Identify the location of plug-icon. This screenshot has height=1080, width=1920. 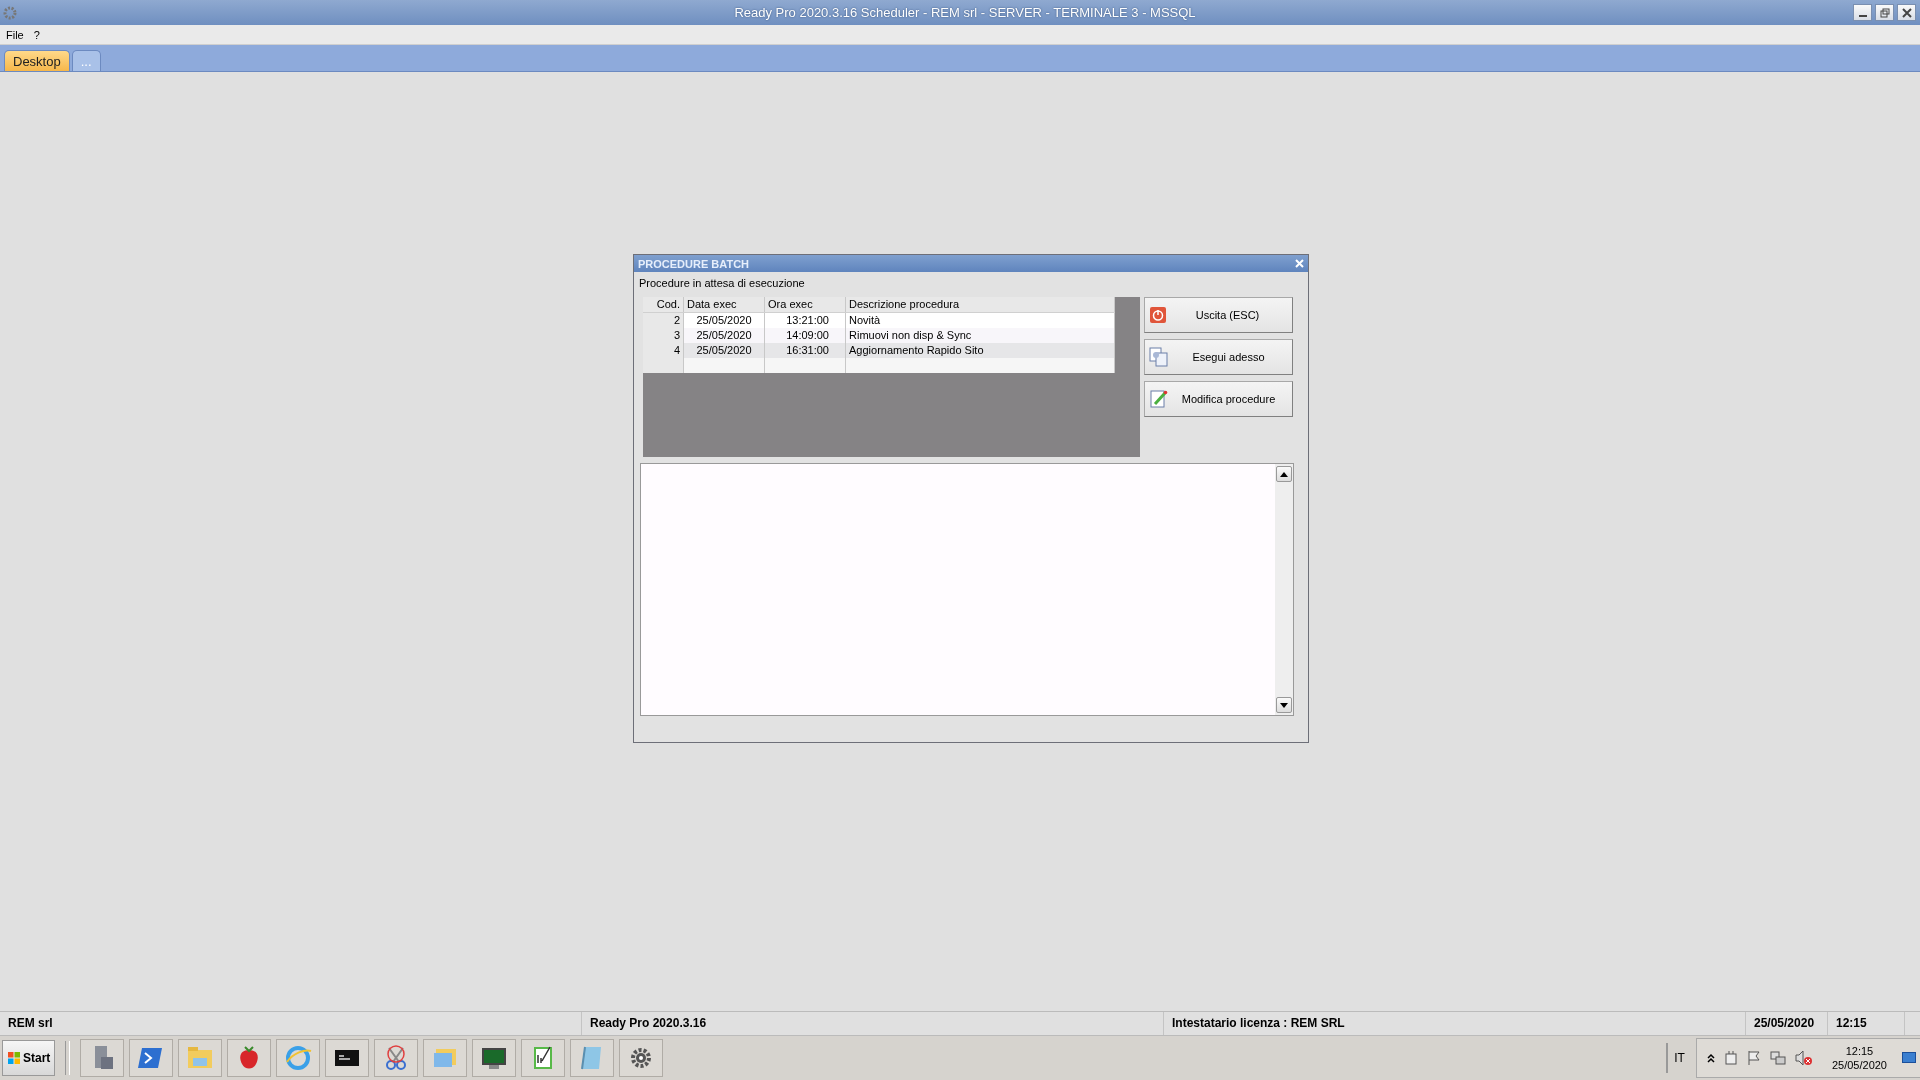
(1730, 1058).